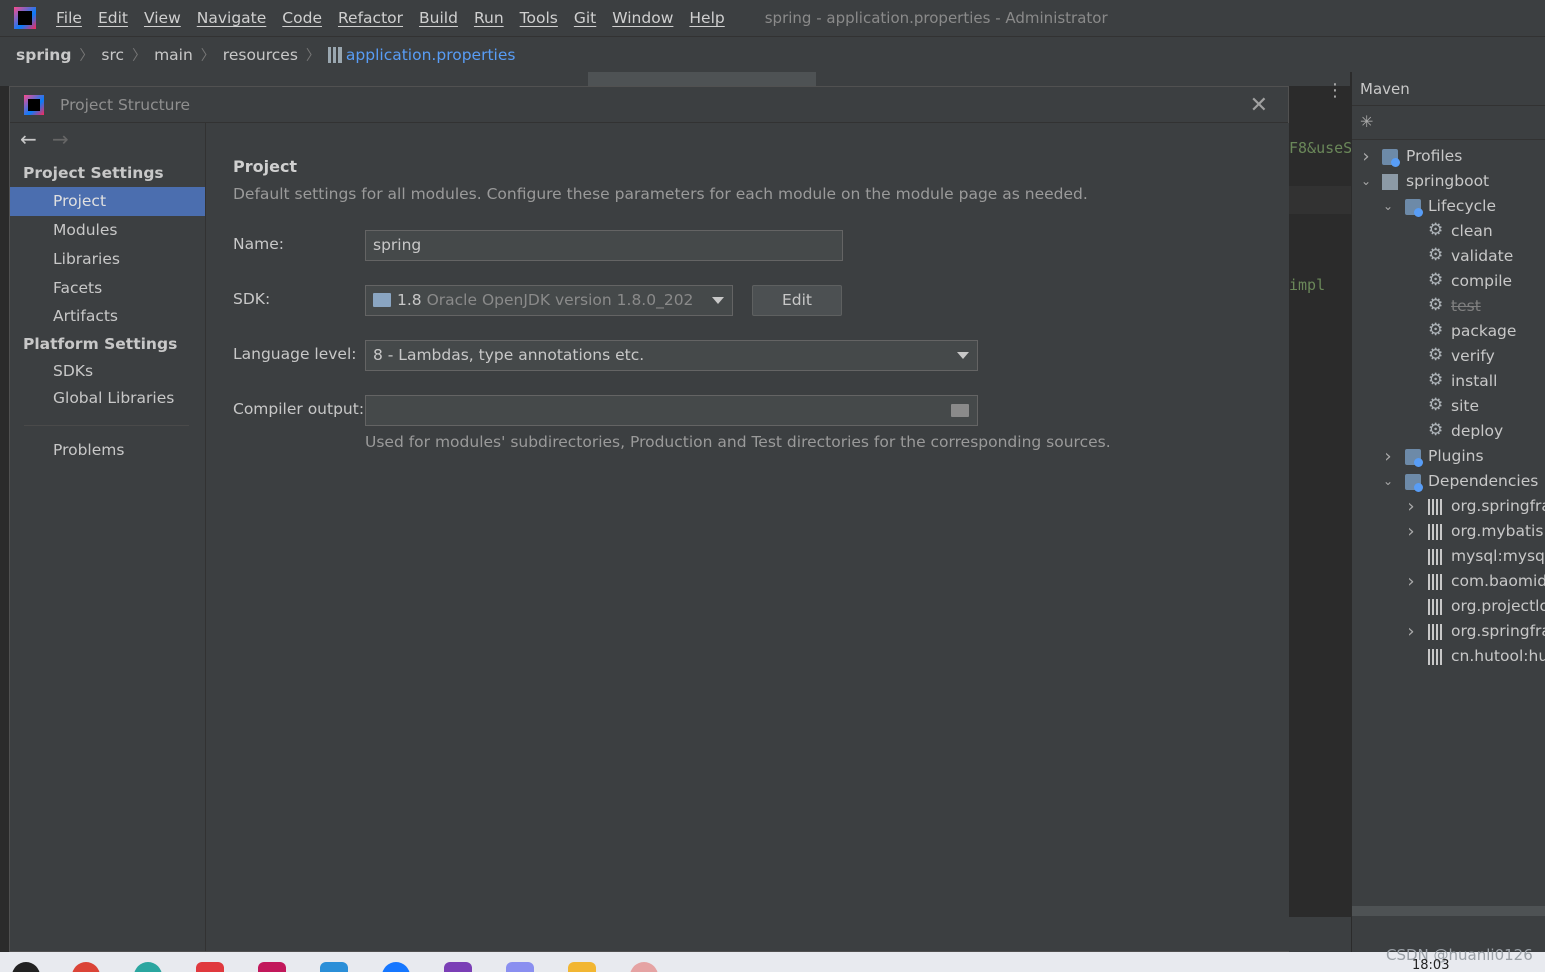 Image resolution: width=1545 pixels, height=972 pixels. What do you see at coordinates (334, 967) in the screenshot?
I see `vscode-icon` at bounding box center [334, 967].